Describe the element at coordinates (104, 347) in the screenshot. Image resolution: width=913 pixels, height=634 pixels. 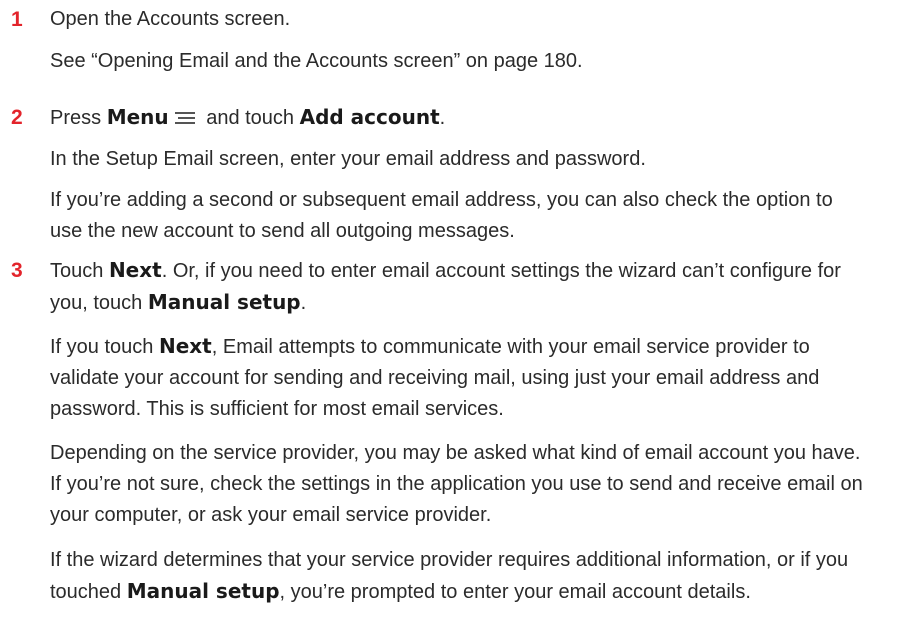
I see `note-text: If you touch` at that location.